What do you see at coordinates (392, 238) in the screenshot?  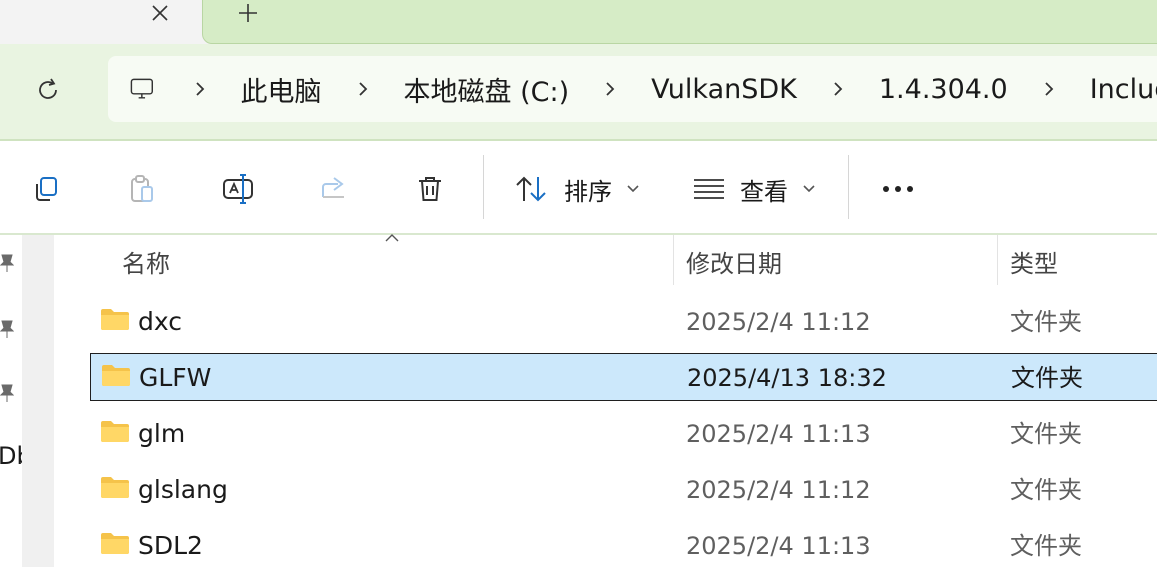 I see `sort-ascending-icon` at bounding box center [392, 238].